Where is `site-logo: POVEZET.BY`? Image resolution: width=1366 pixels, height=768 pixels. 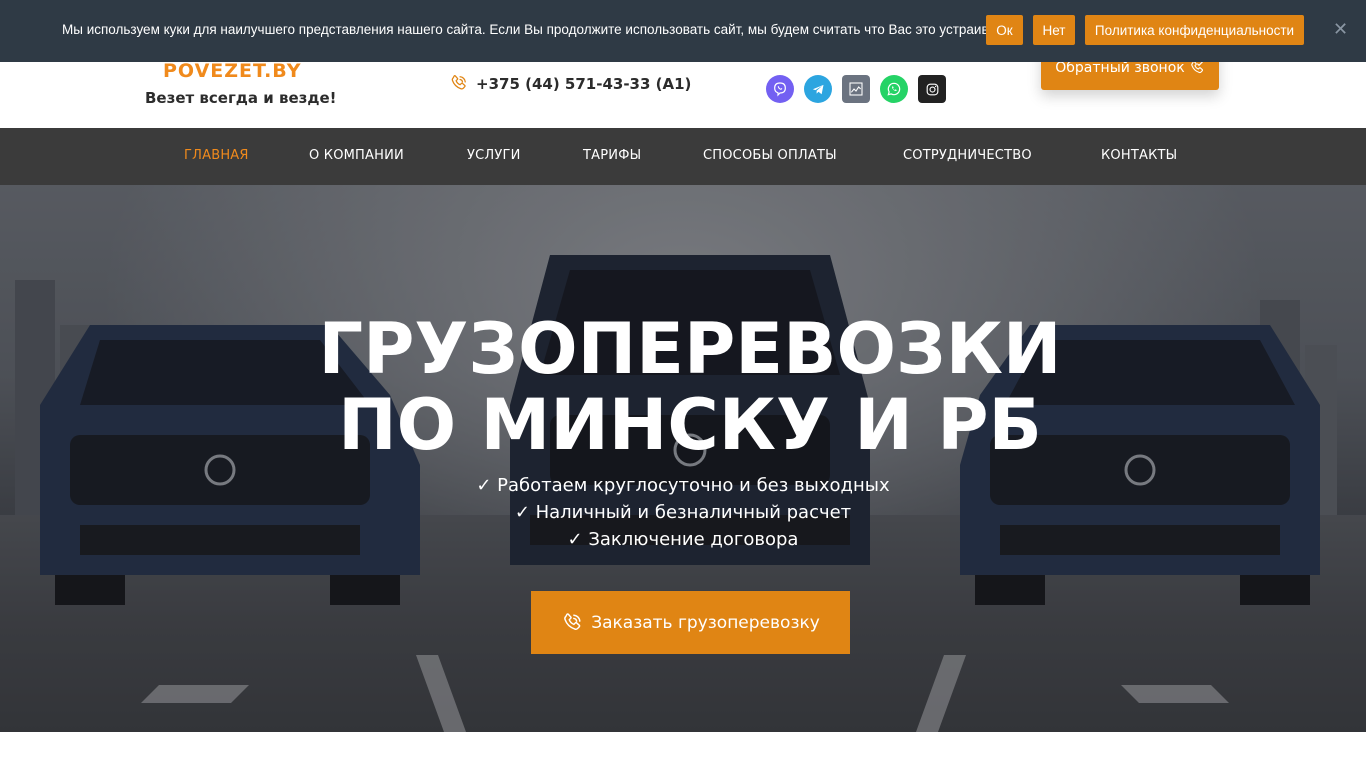
site-logo: POVEZET.BY is located at coordinates (232, 71).